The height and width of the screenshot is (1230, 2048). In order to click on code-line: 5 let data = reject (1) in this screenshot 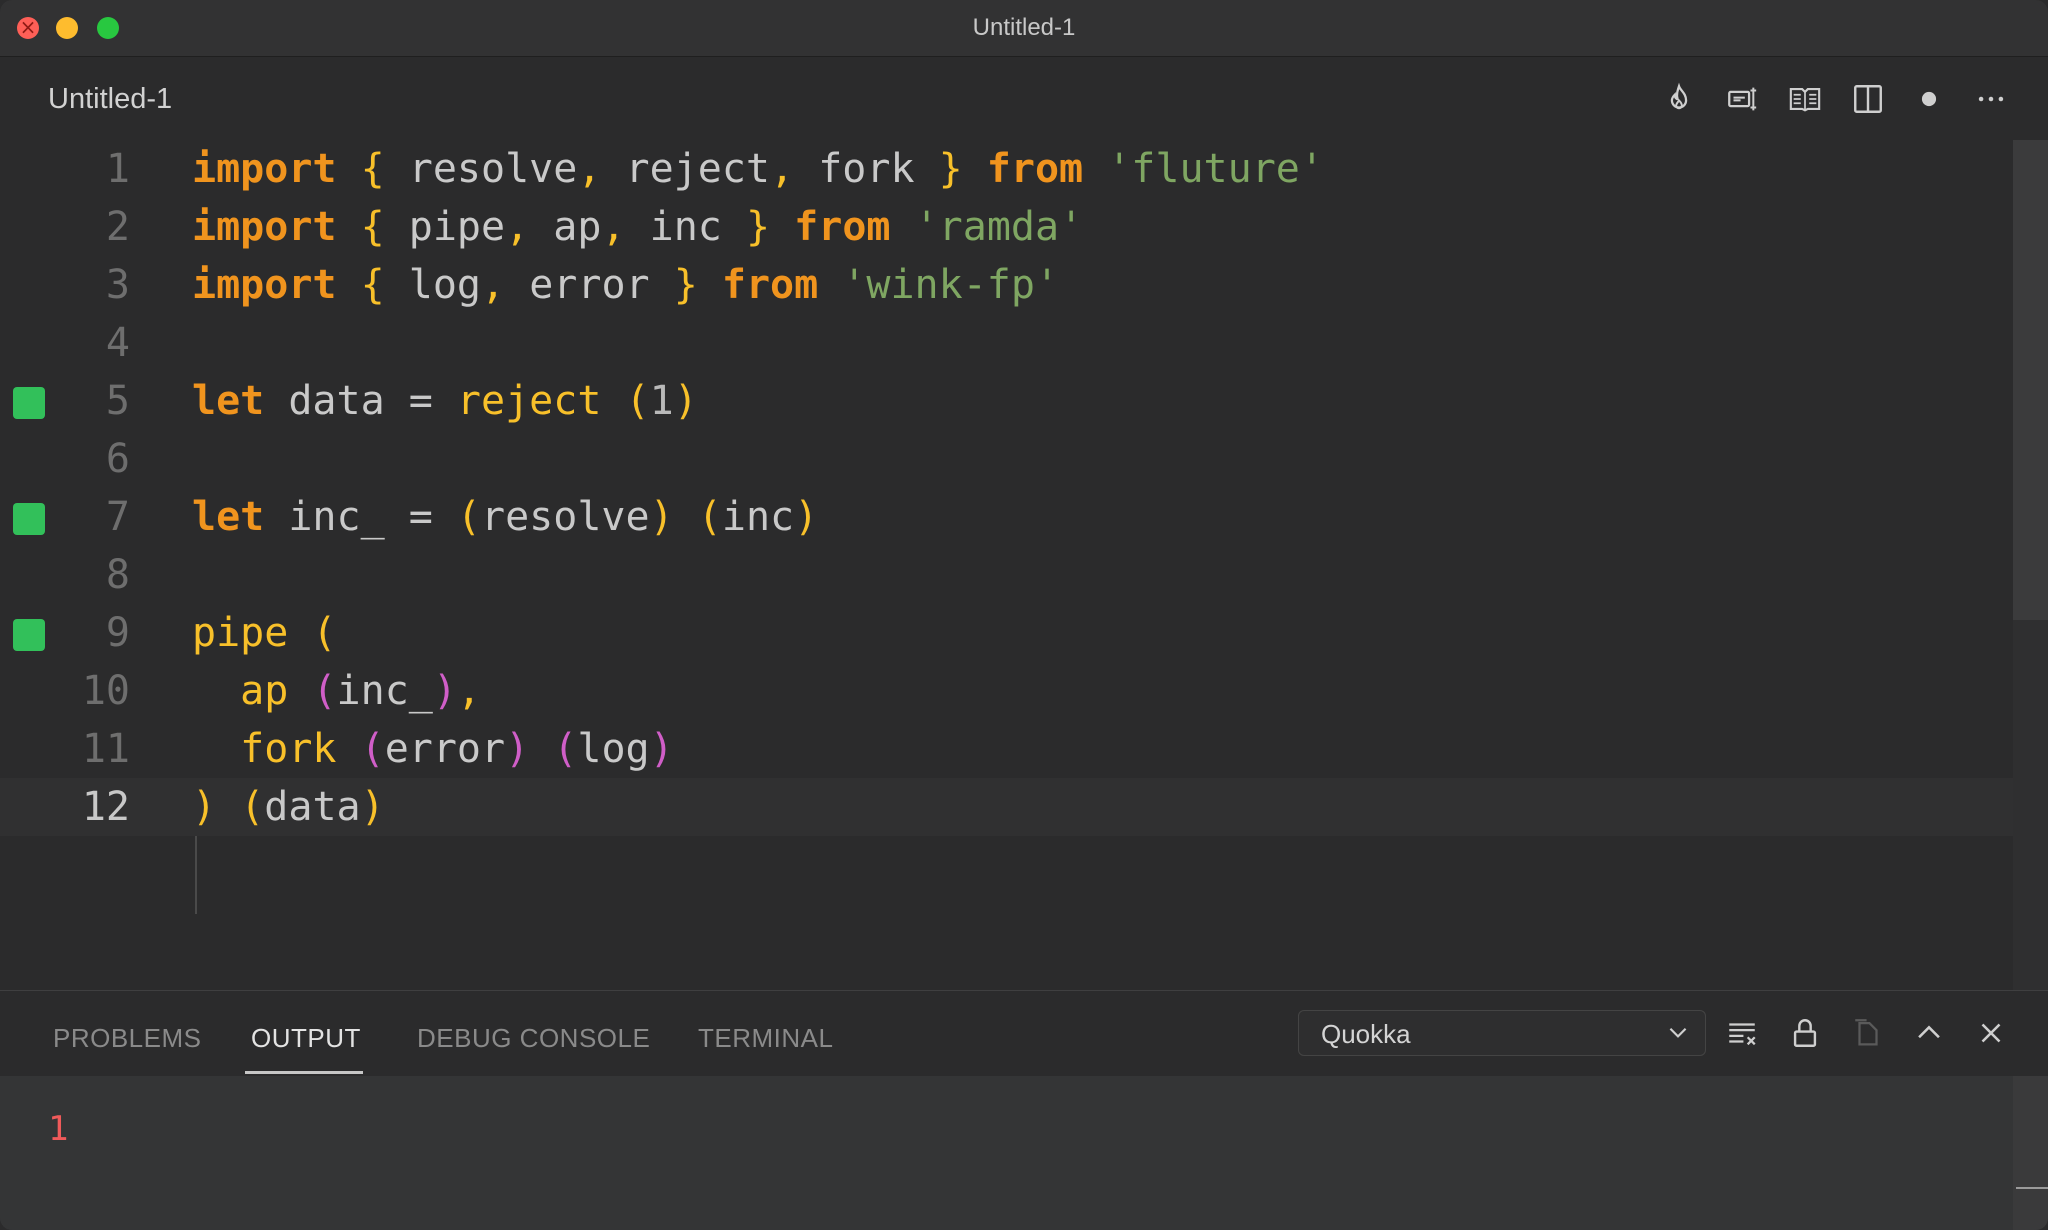, I will do `click(1006, 401)`.